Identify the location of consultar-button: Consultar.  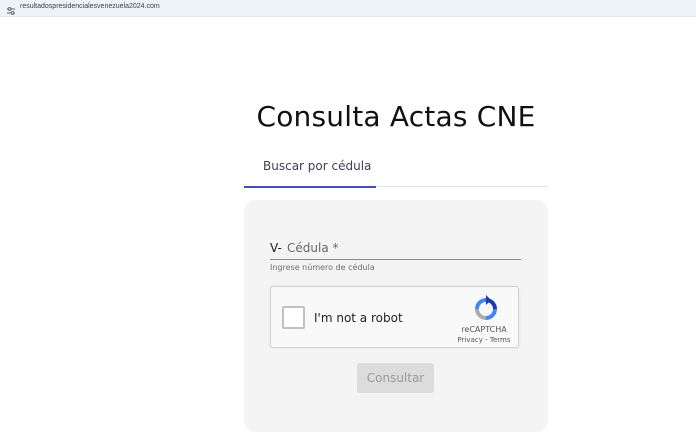
(395, 378).